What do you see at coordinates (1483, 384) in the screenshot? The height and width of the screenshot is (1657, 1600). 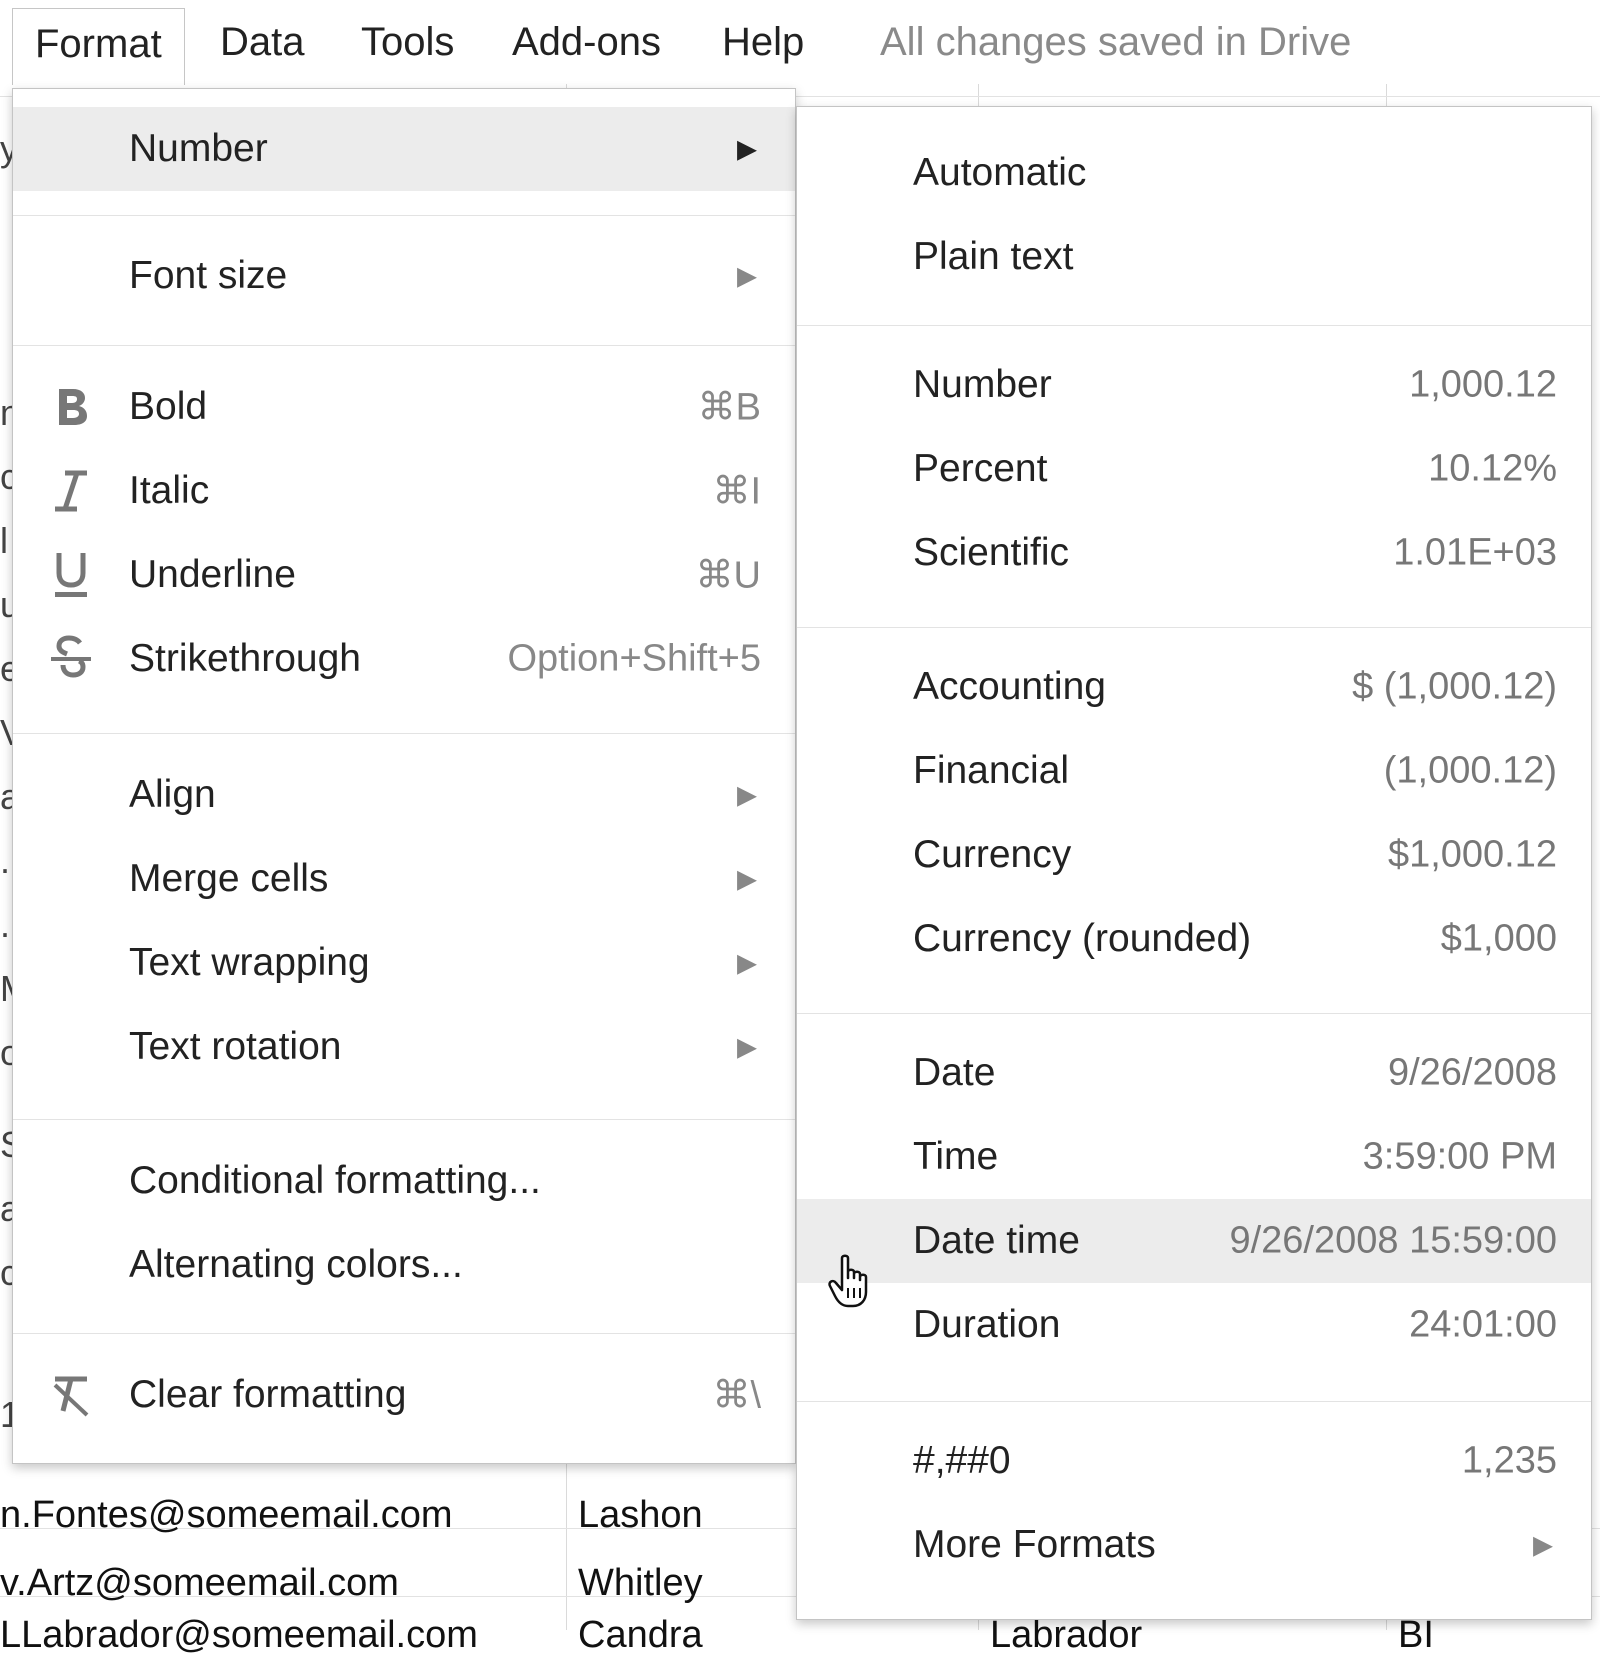 I see `format-sample: 1,000.12` at bounding box center [1483, 384].